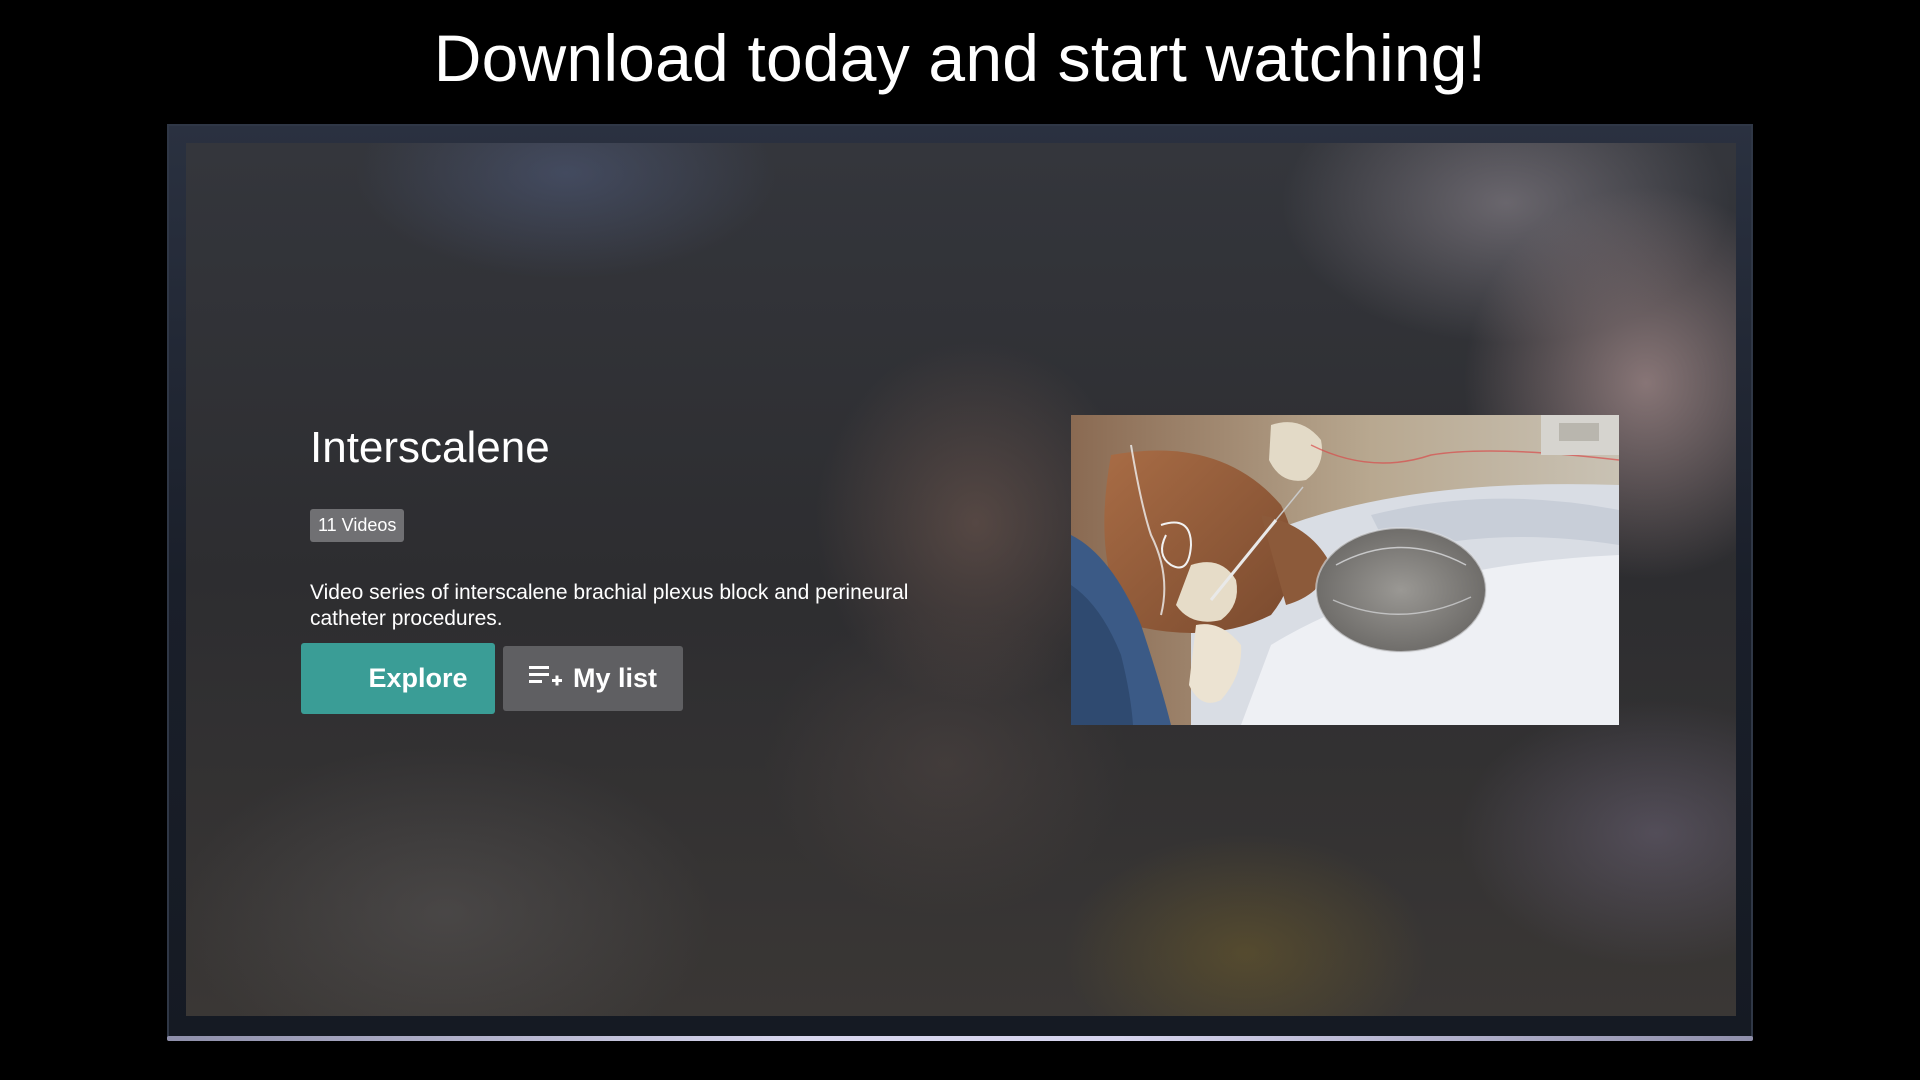 Image resolution: width=1920 pixels, height=1080 pixels. I want to click on collection-title: Interscalene, so click(430, 447).